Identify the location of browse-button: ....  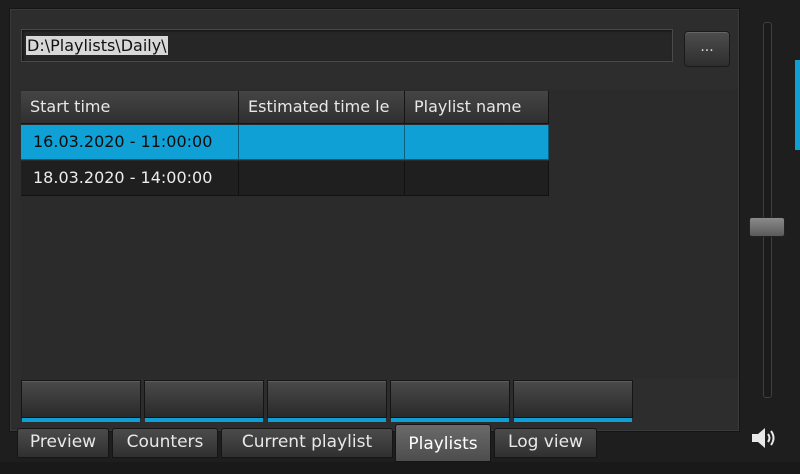
(707, 49).